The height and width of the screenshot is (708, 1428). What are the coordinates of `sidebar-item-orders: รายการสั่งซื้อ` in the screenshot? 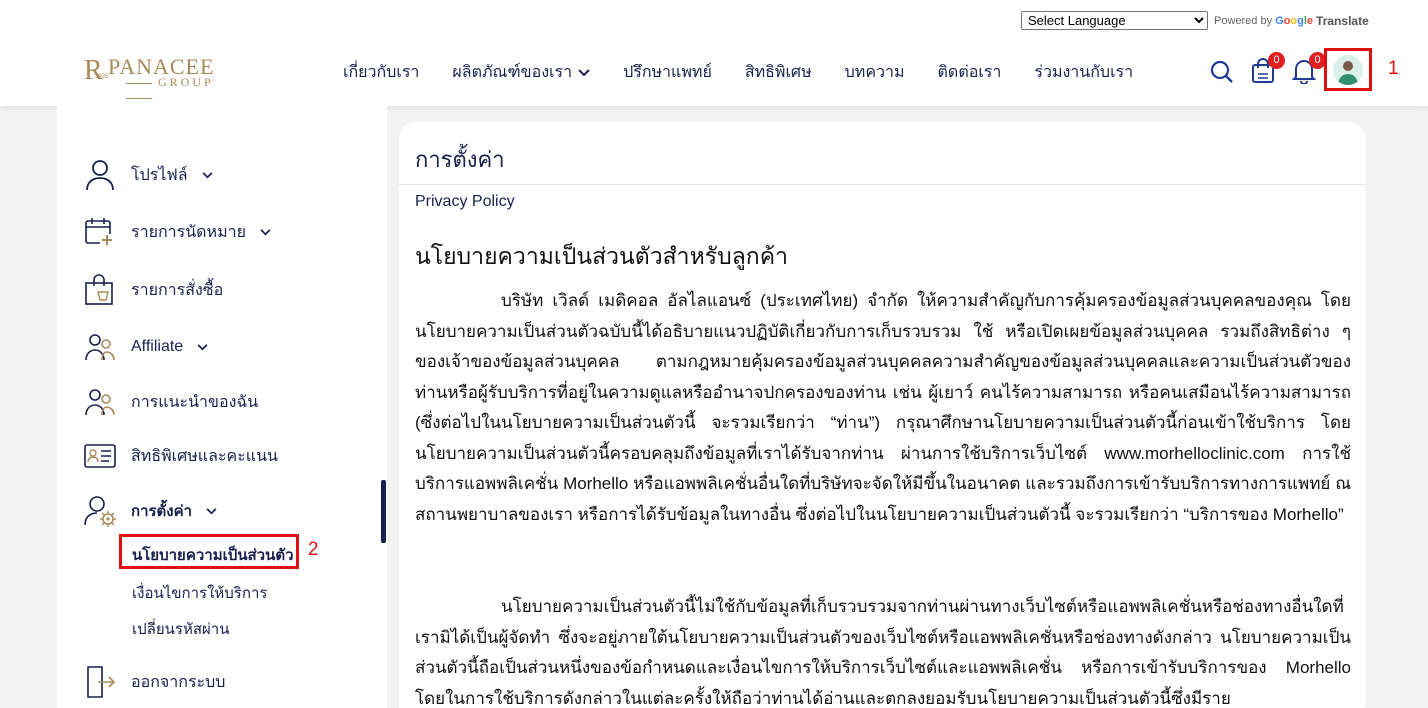 It's located at (153, 290).